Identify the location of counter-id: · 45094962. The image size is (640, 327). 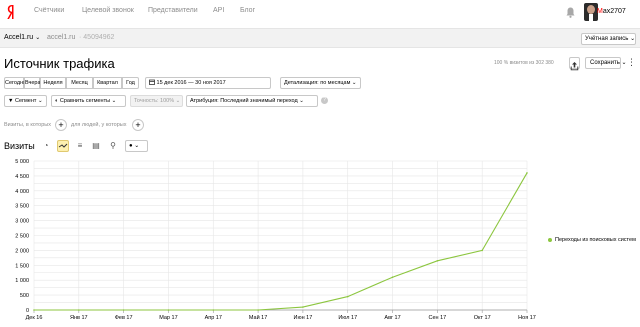
(97, 37).